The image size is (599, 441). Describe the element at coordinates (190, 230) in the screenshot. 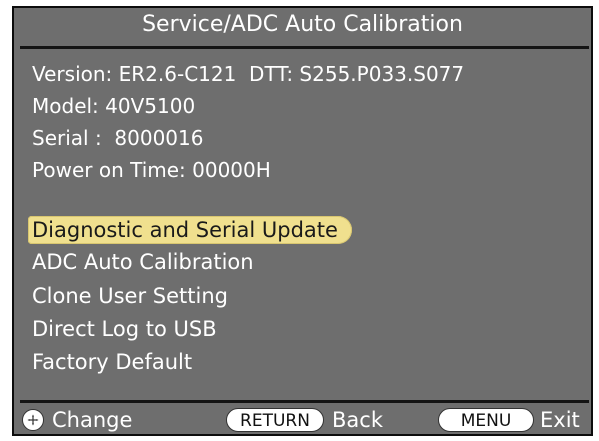

I see `menu-item-diagnostic-serial-update: Diagnostic and Serial Update` at that location.